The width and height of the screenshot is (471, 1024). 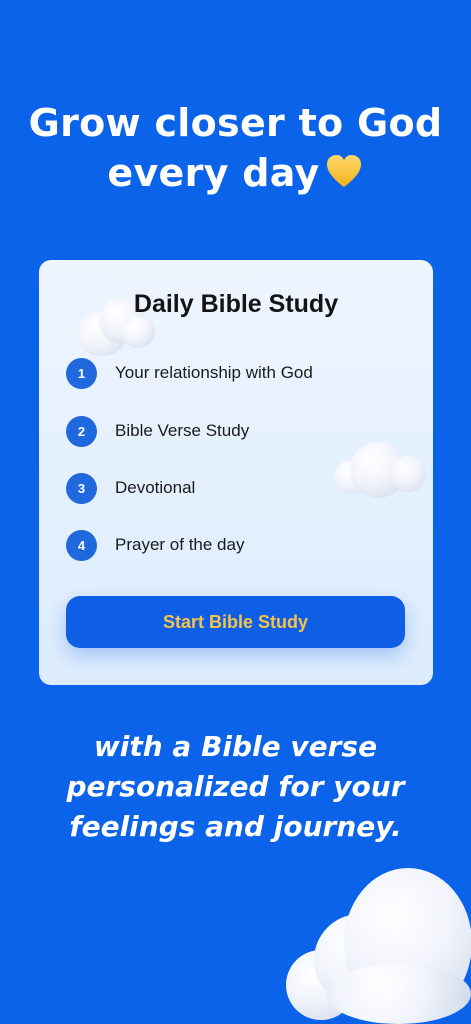 I want to click on step-item: 3 Devotional, so click(x=130, y=488).